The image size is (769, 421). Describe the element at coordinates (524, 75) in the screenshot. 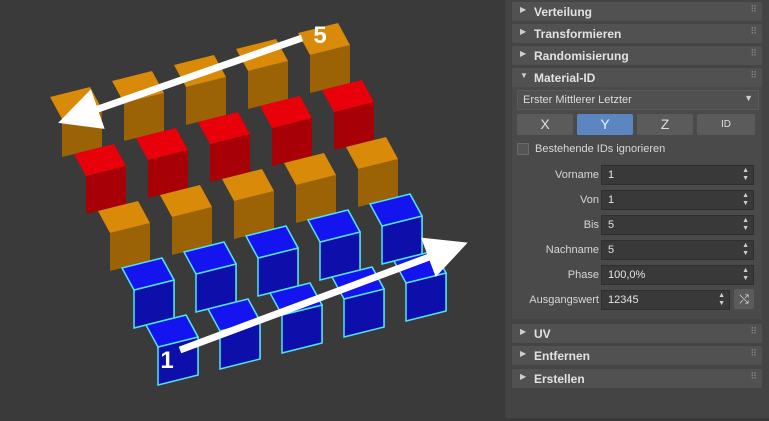

I see `triangle-down-icon: ▼` at that location.